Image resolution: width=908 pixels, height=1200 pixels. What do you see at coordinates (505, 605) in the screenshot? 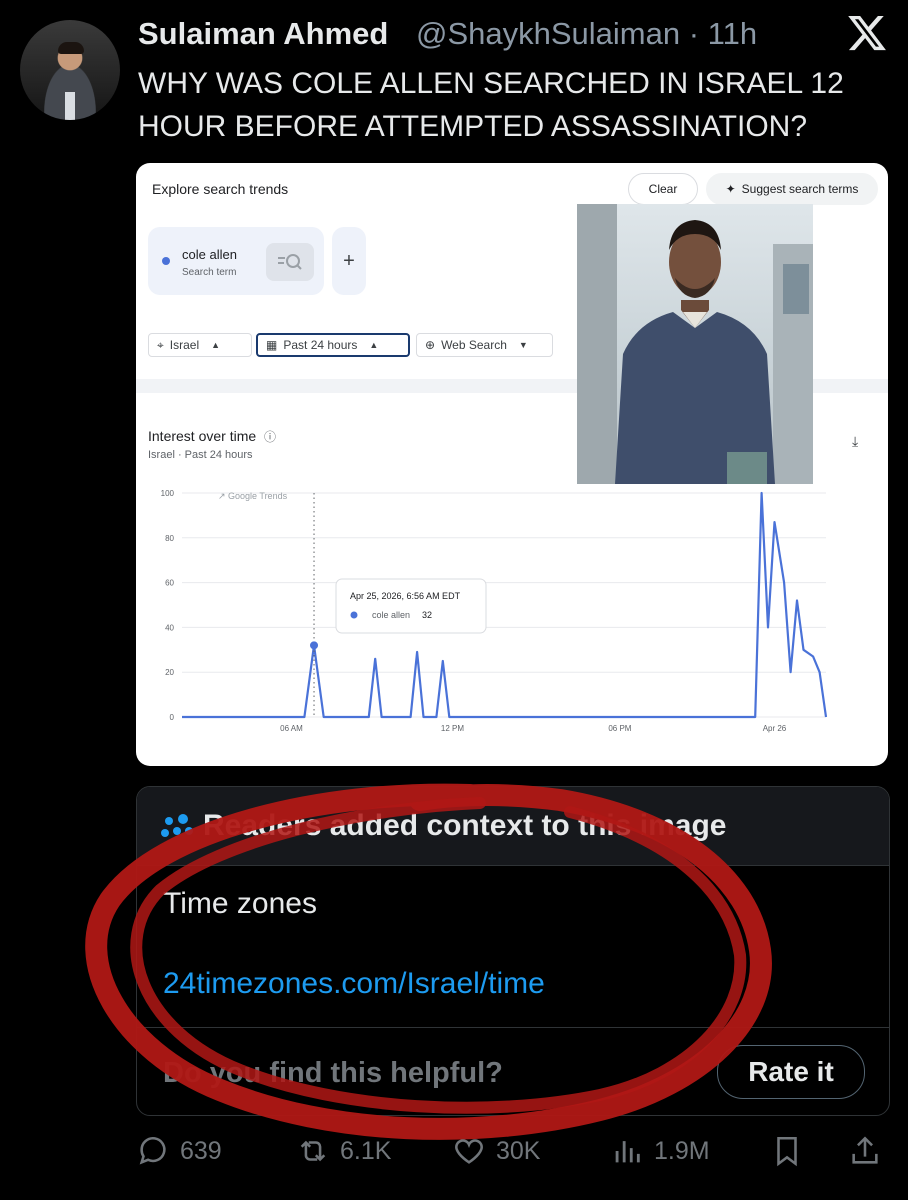
I see `series-line-cole-allen` at bounding box center [505, 605].